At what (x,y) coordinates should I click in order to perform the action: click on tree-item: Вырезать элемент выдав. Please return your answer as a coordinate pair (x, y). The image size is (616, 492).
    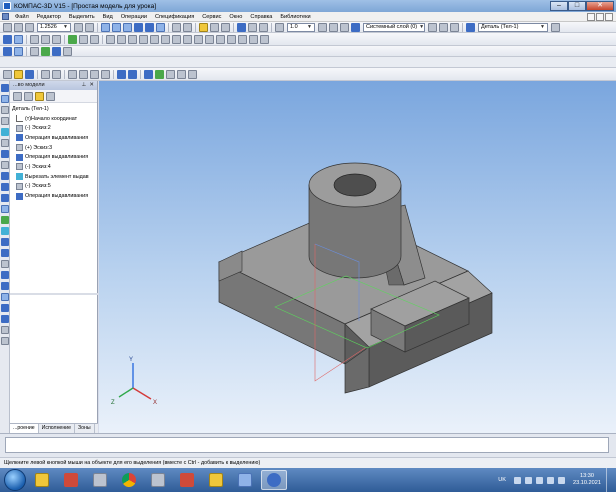
    Looking at the image, I should click on (53, 177).